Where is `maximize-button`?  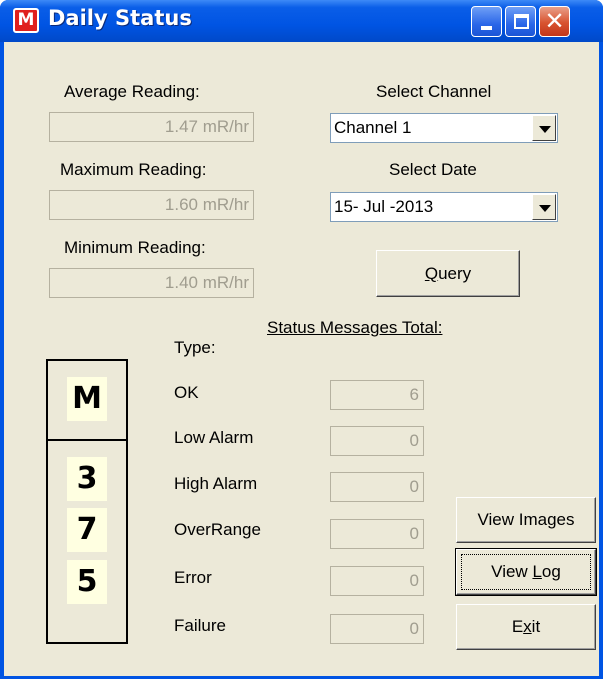 maximize-button is located at coordinates (520, 21).